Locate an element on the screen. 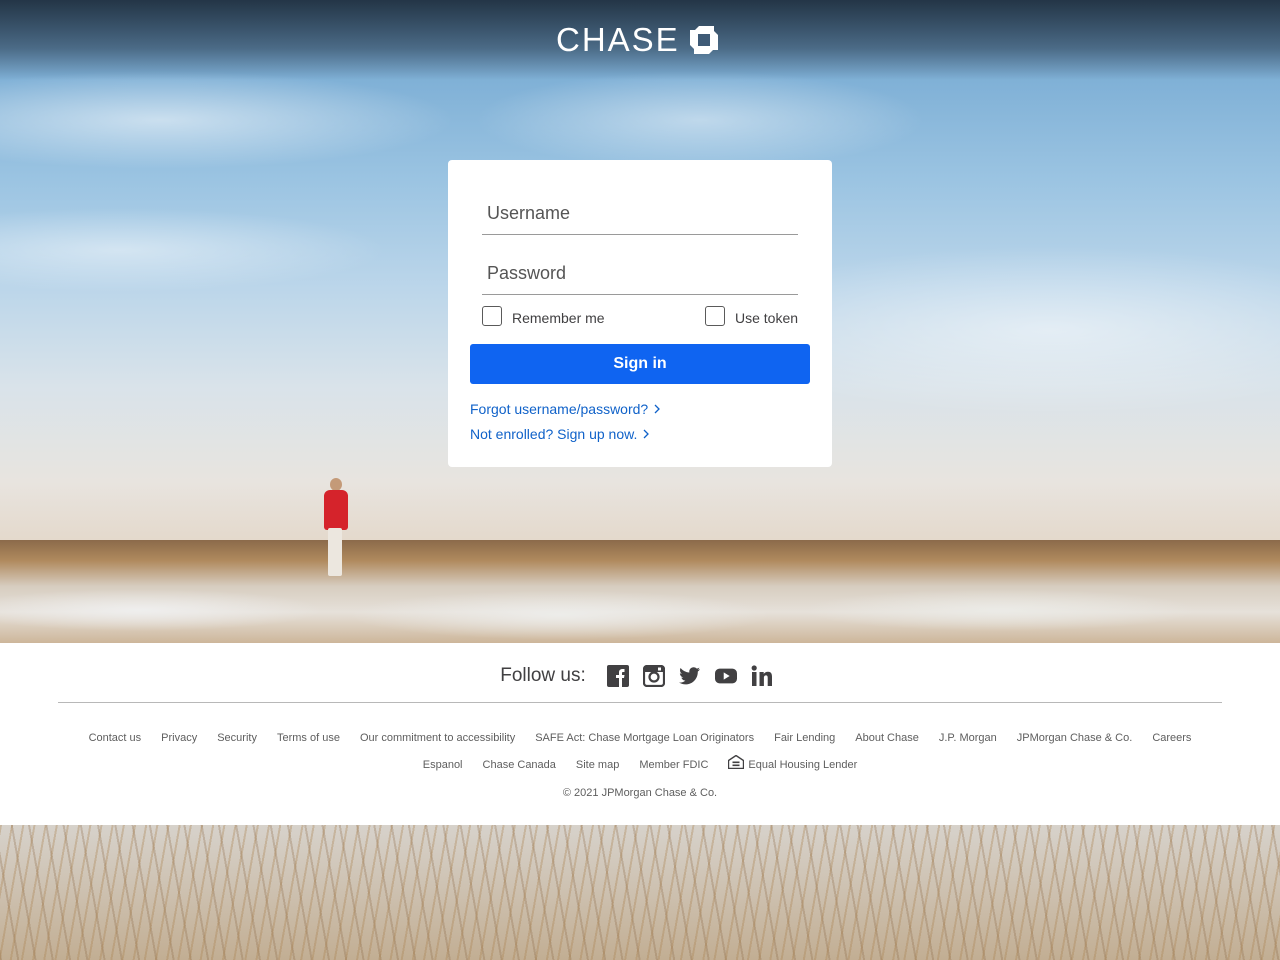 Image resolution: width=1280 pixels, height=960 pixels. footer-link-terms: Terms of use is located at coordinates (308, 738).